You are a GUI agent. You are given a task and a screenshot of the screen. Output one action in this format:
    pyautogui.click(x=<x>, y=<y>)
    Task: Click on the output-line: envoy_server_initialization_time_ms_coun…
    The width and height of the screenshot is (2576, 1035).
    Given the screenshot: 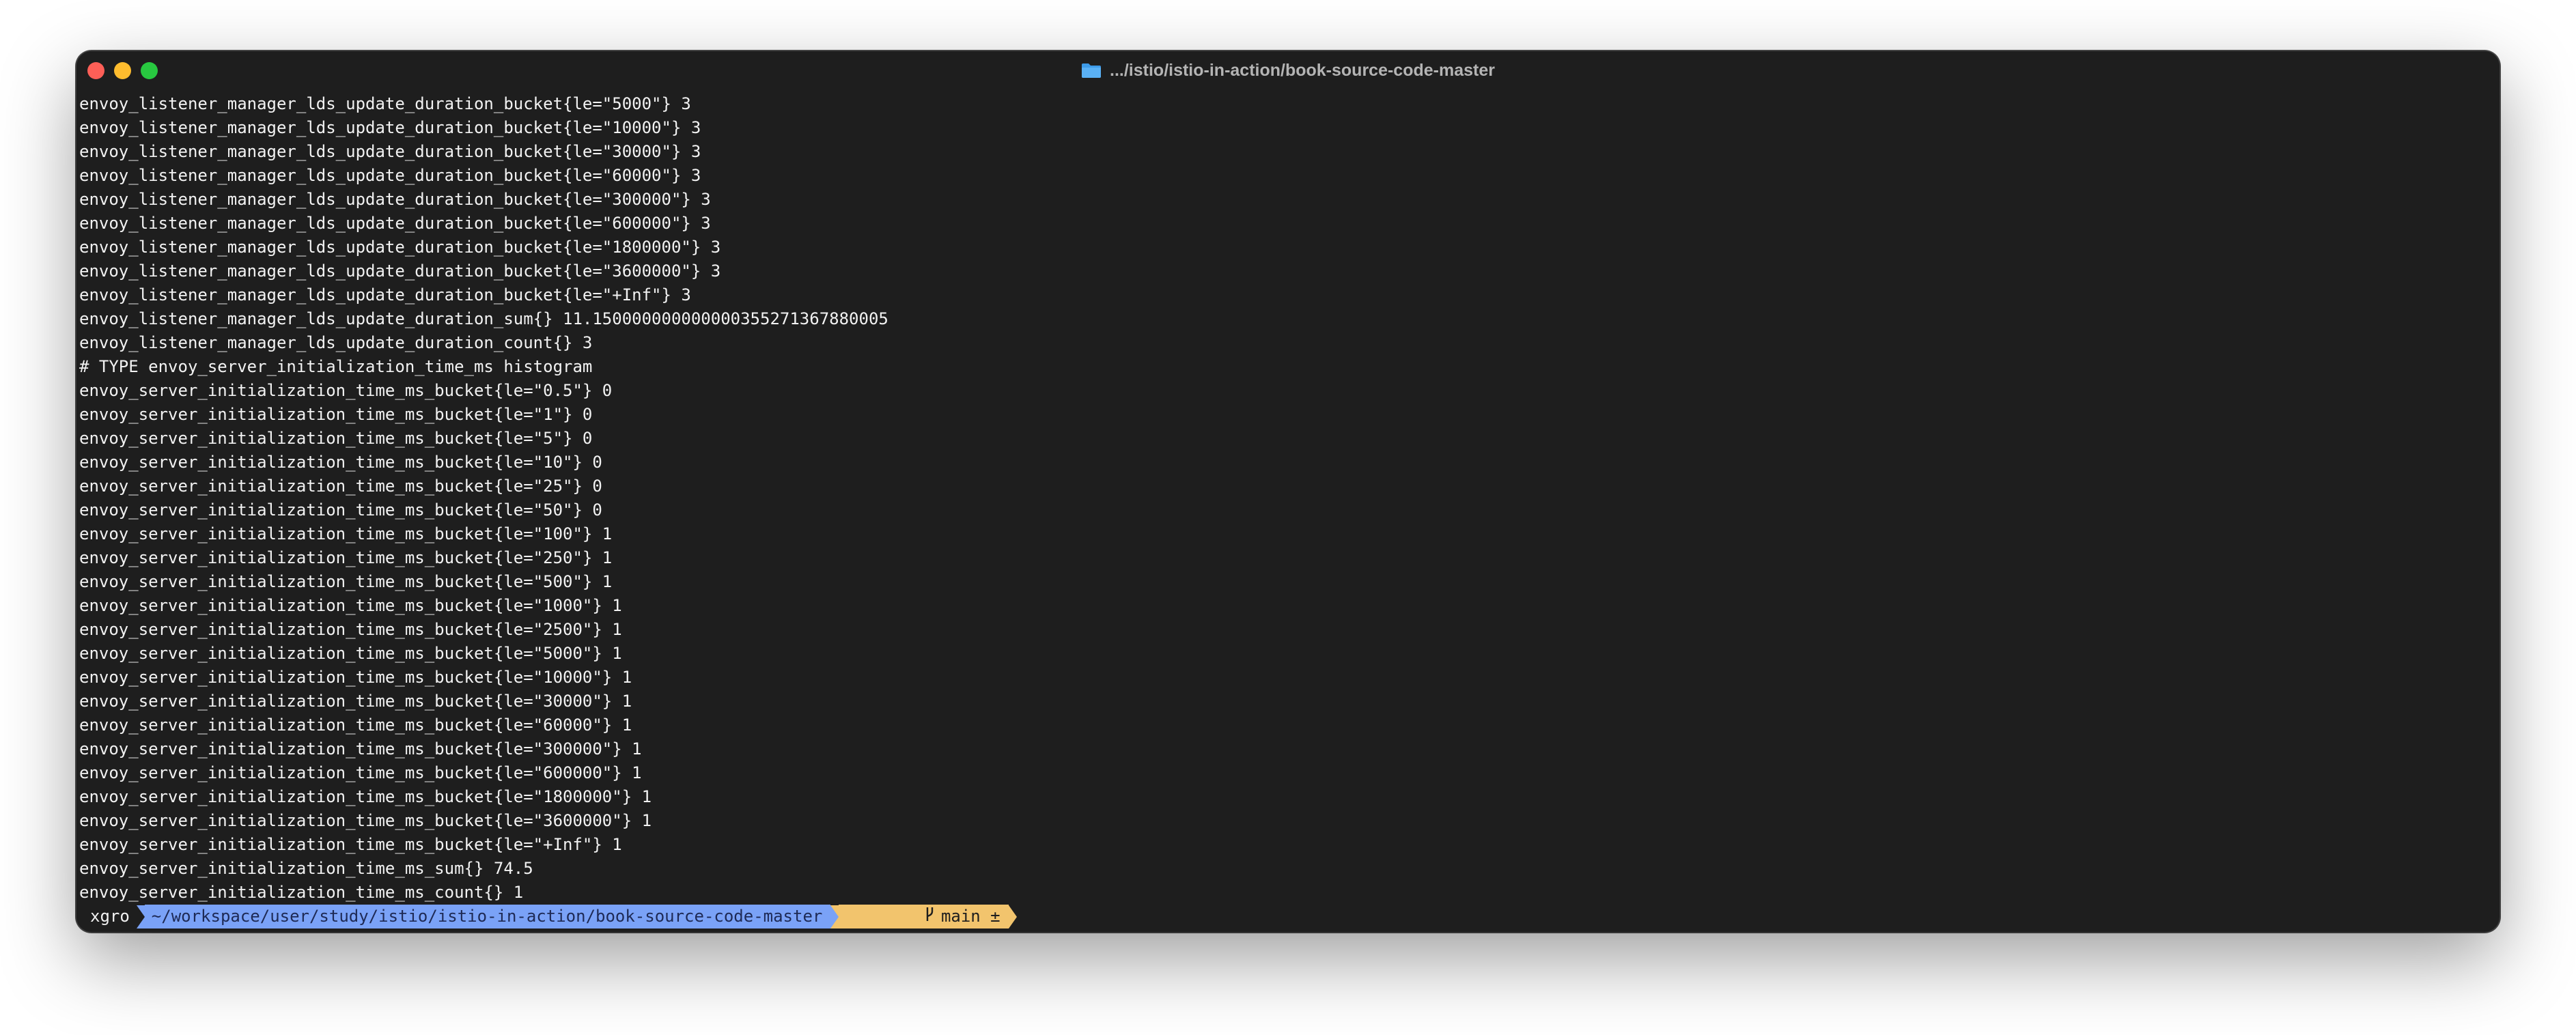 What is the action you would take?
    pyautogui.click(x=301, y=892)
    